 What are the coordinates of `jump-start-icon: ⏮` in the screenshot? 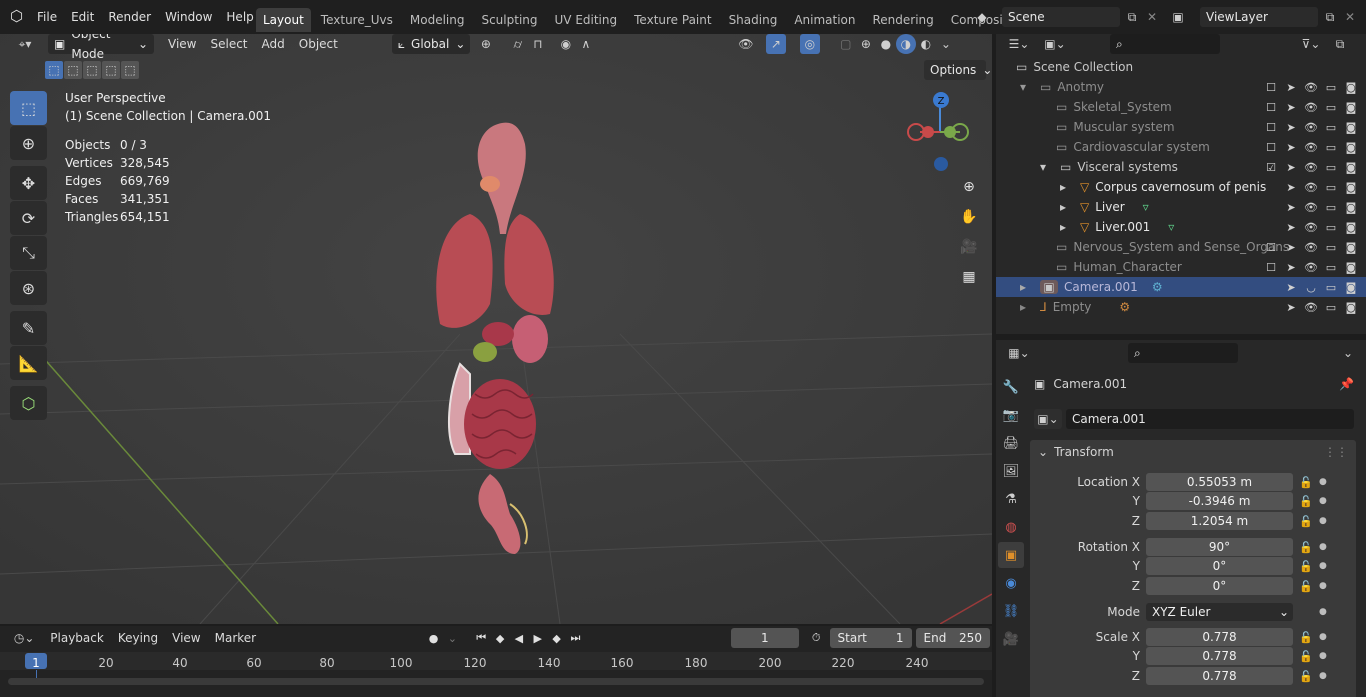 It's located at (481, 638).